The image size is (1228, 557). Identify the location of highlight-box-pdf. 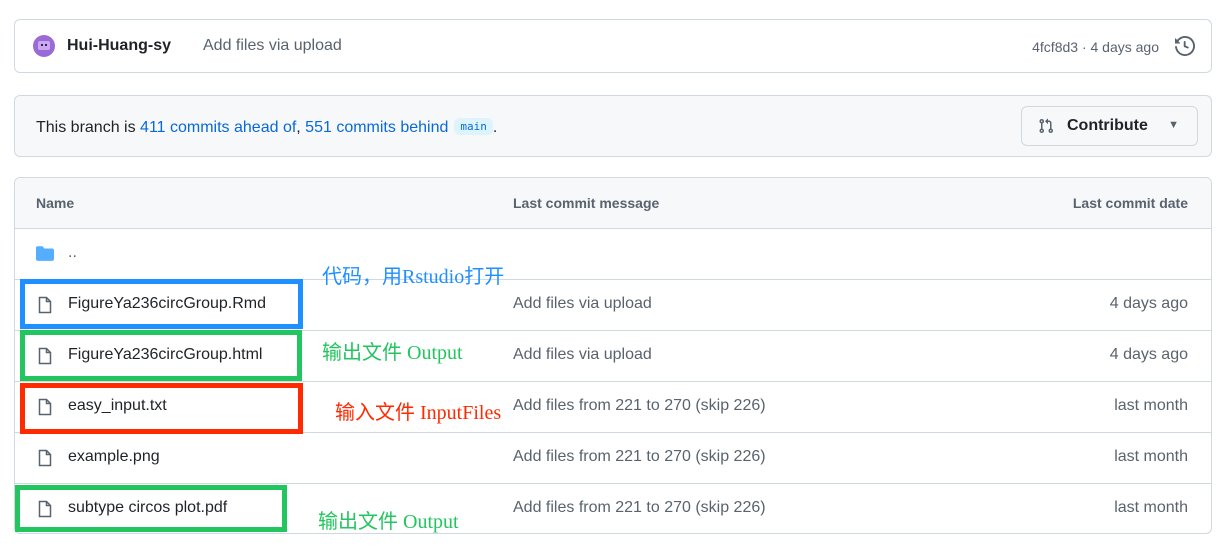
(151, 508).